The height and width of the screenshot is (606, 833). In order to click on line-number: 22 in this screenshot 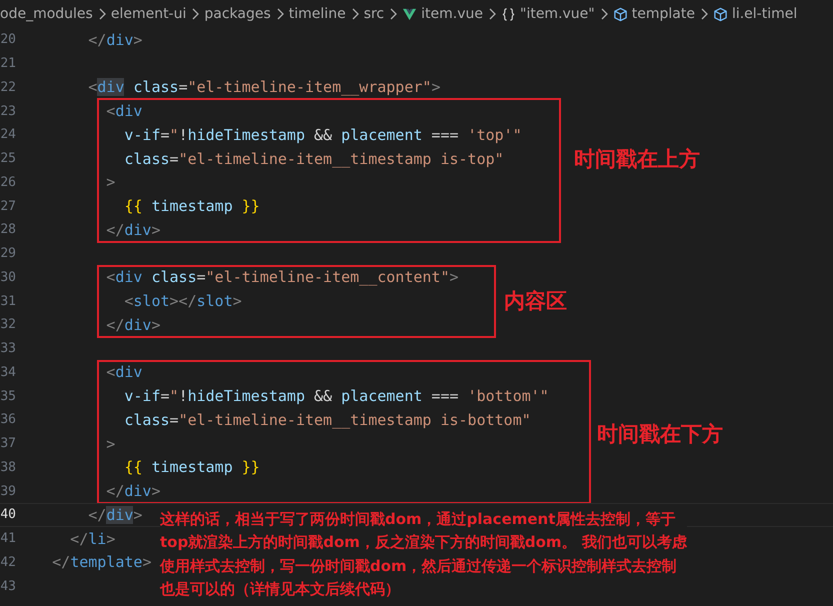, I will do `click(8, 87)`.